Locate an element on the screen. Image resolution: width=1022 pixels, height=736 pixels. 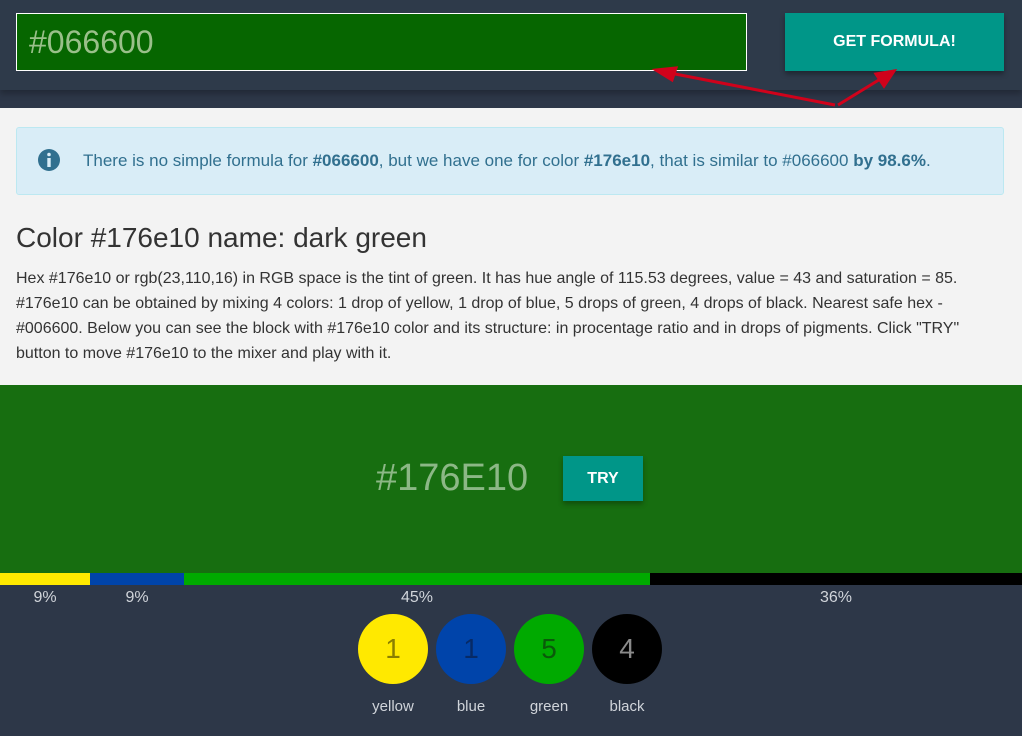
percent-label-green: 45% is located at coordinates (417, 597).